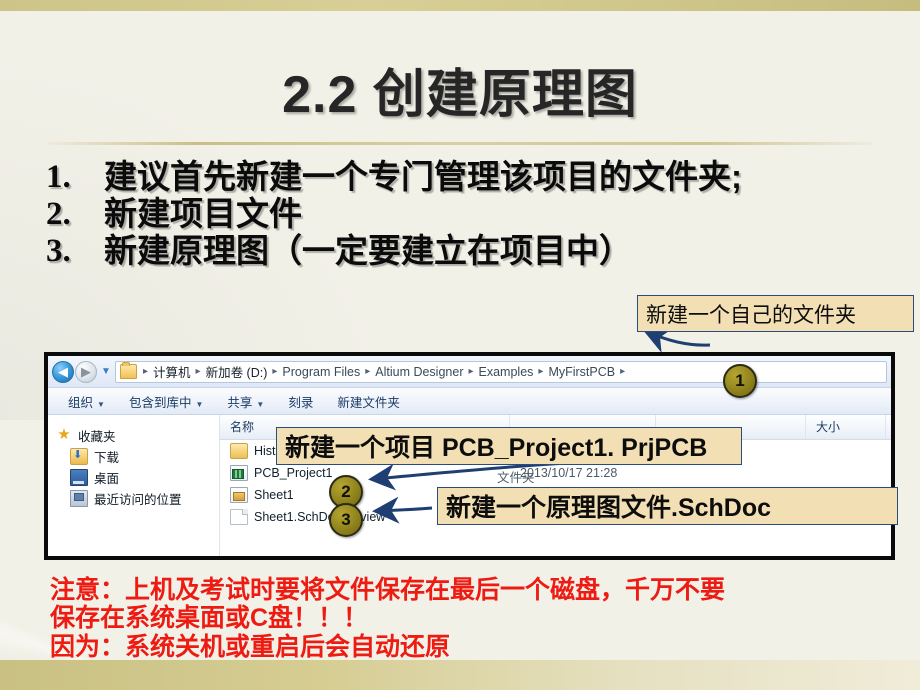 The image size is (920, 690). I want to click on list-item-number: 2., so click(58, 213).